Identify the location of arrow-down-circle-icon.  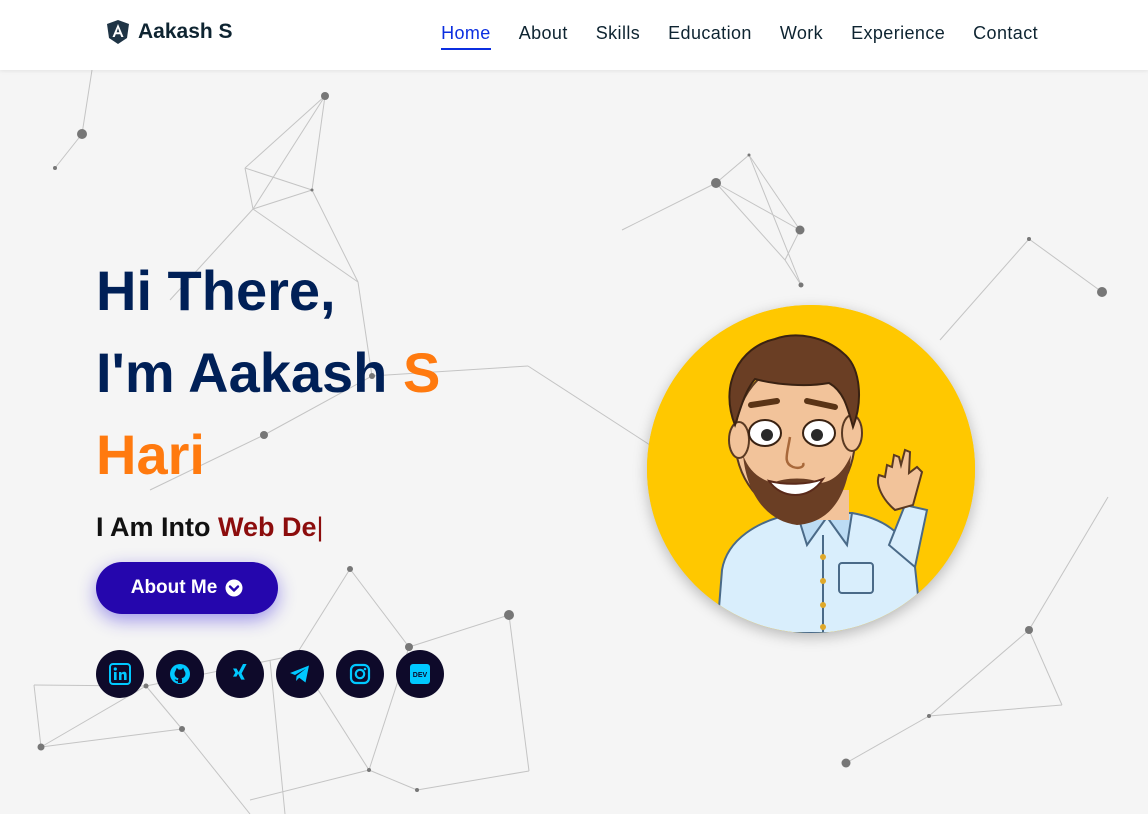
(234, 588).